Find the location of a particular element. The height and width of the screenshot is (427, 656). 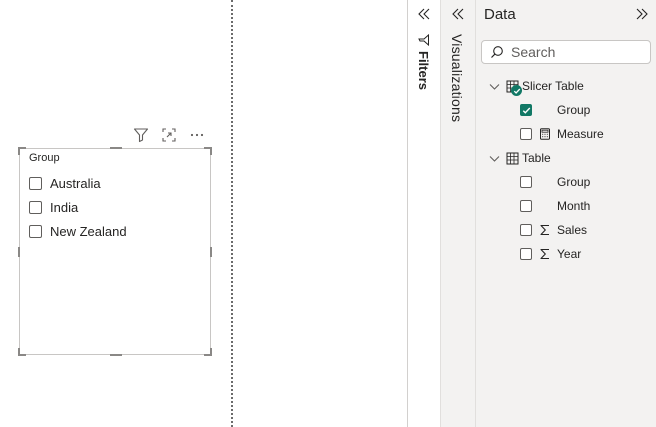

field-row-month: Month is located at coordinates (566, 206).